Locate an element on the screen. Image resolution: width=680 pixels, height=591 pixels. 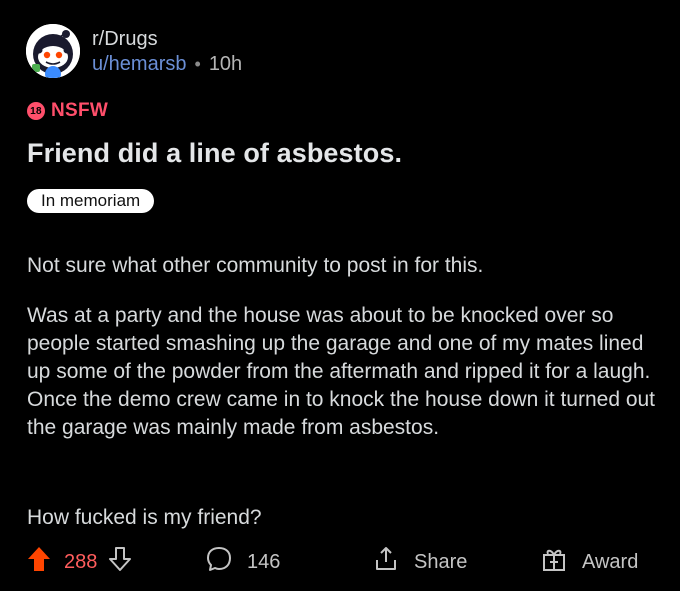
award-label: Award is located at coordinates (610, 561).